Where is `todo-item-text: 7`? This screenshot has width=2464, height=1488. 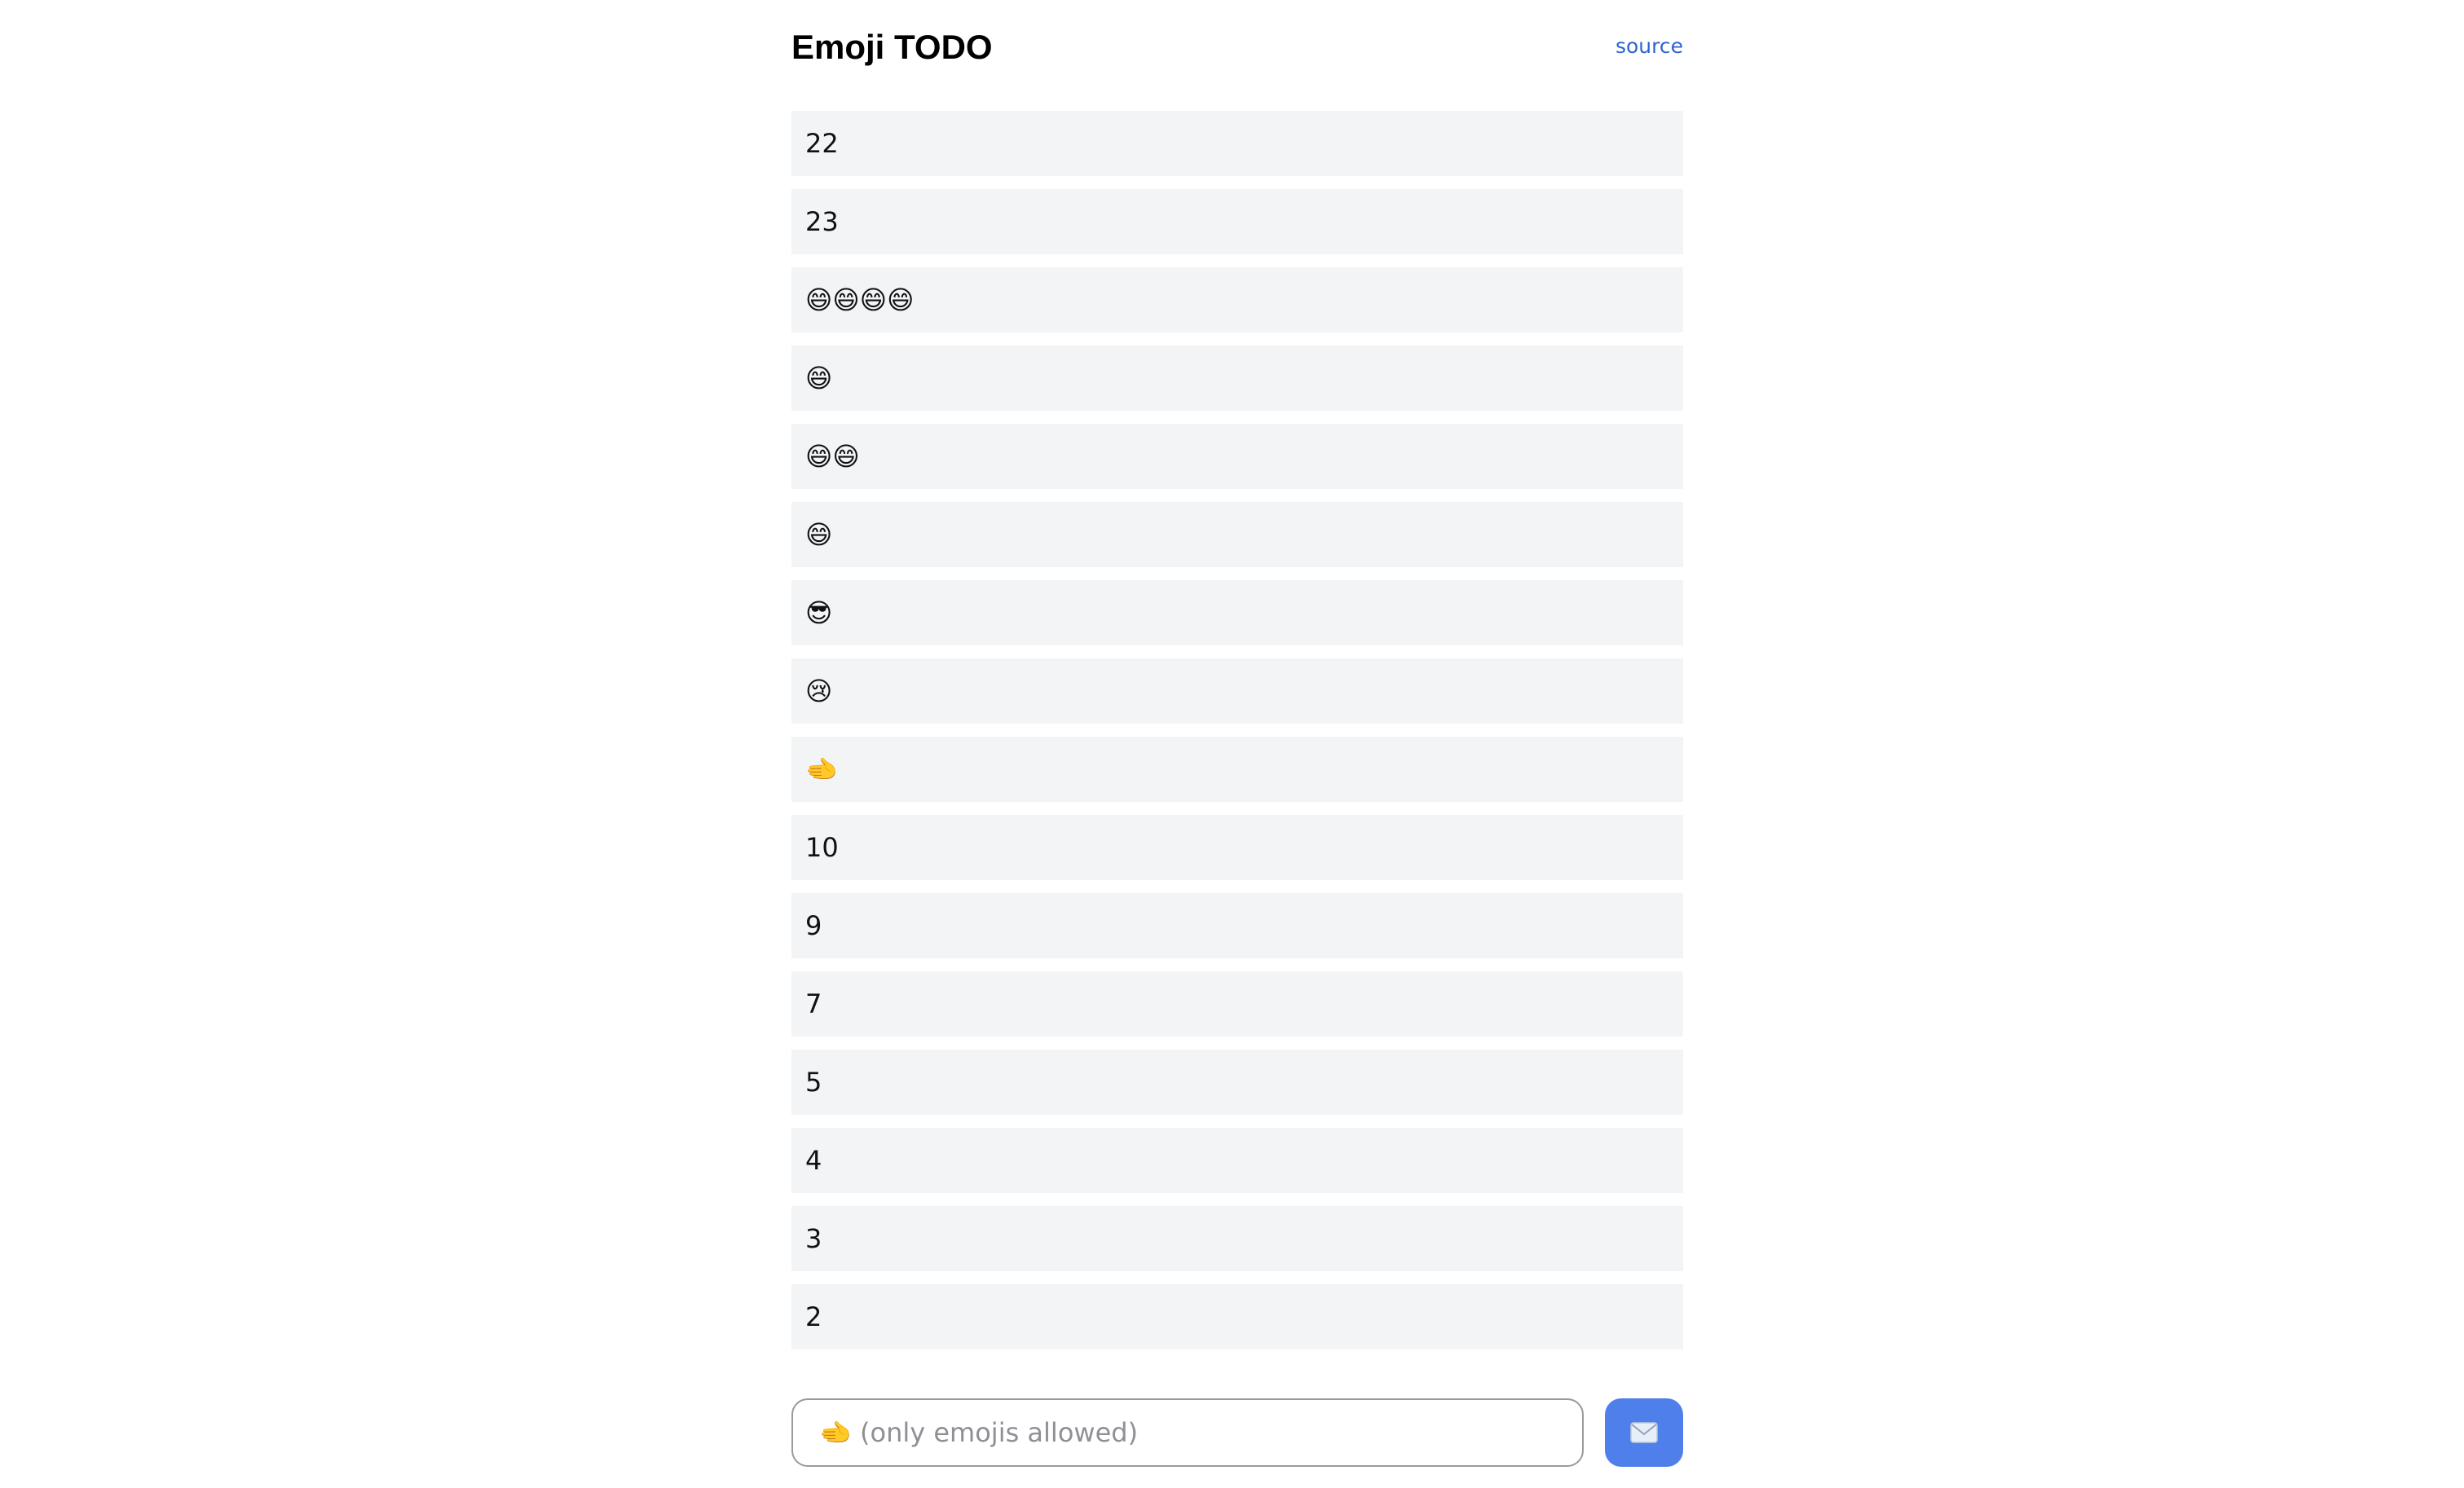
todo-item-text: 7 is located at coordinates (814, 1003).